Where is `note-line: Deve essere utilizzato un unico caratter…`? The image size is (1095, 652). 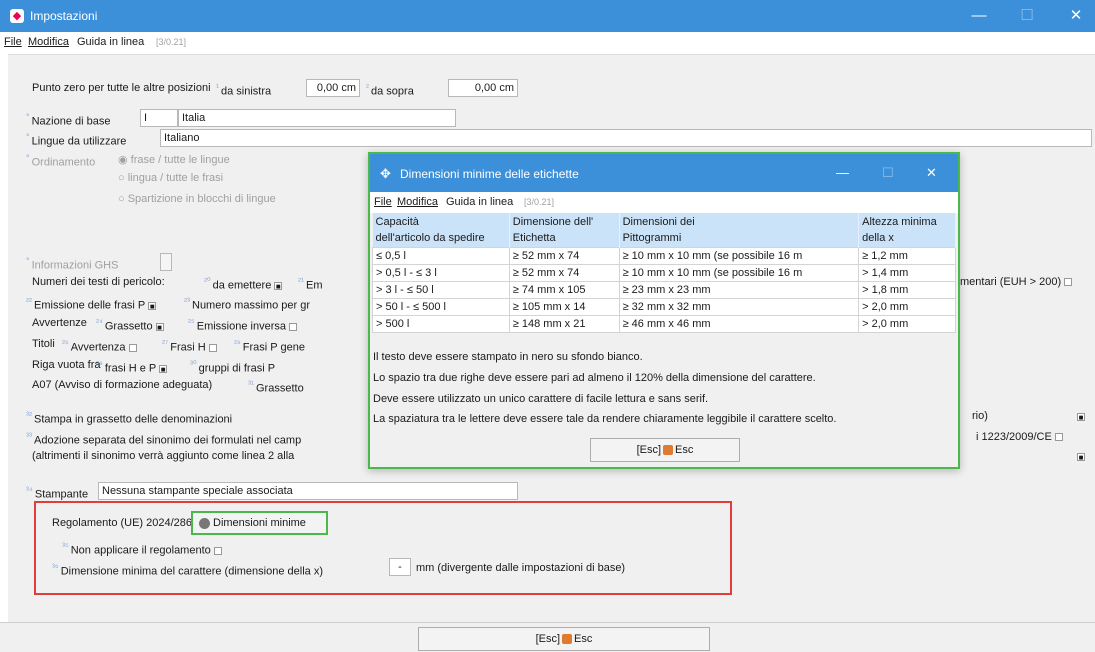
note-line: Deve essere utilizzato un unico caratter… is located at coordinates (541, 399).